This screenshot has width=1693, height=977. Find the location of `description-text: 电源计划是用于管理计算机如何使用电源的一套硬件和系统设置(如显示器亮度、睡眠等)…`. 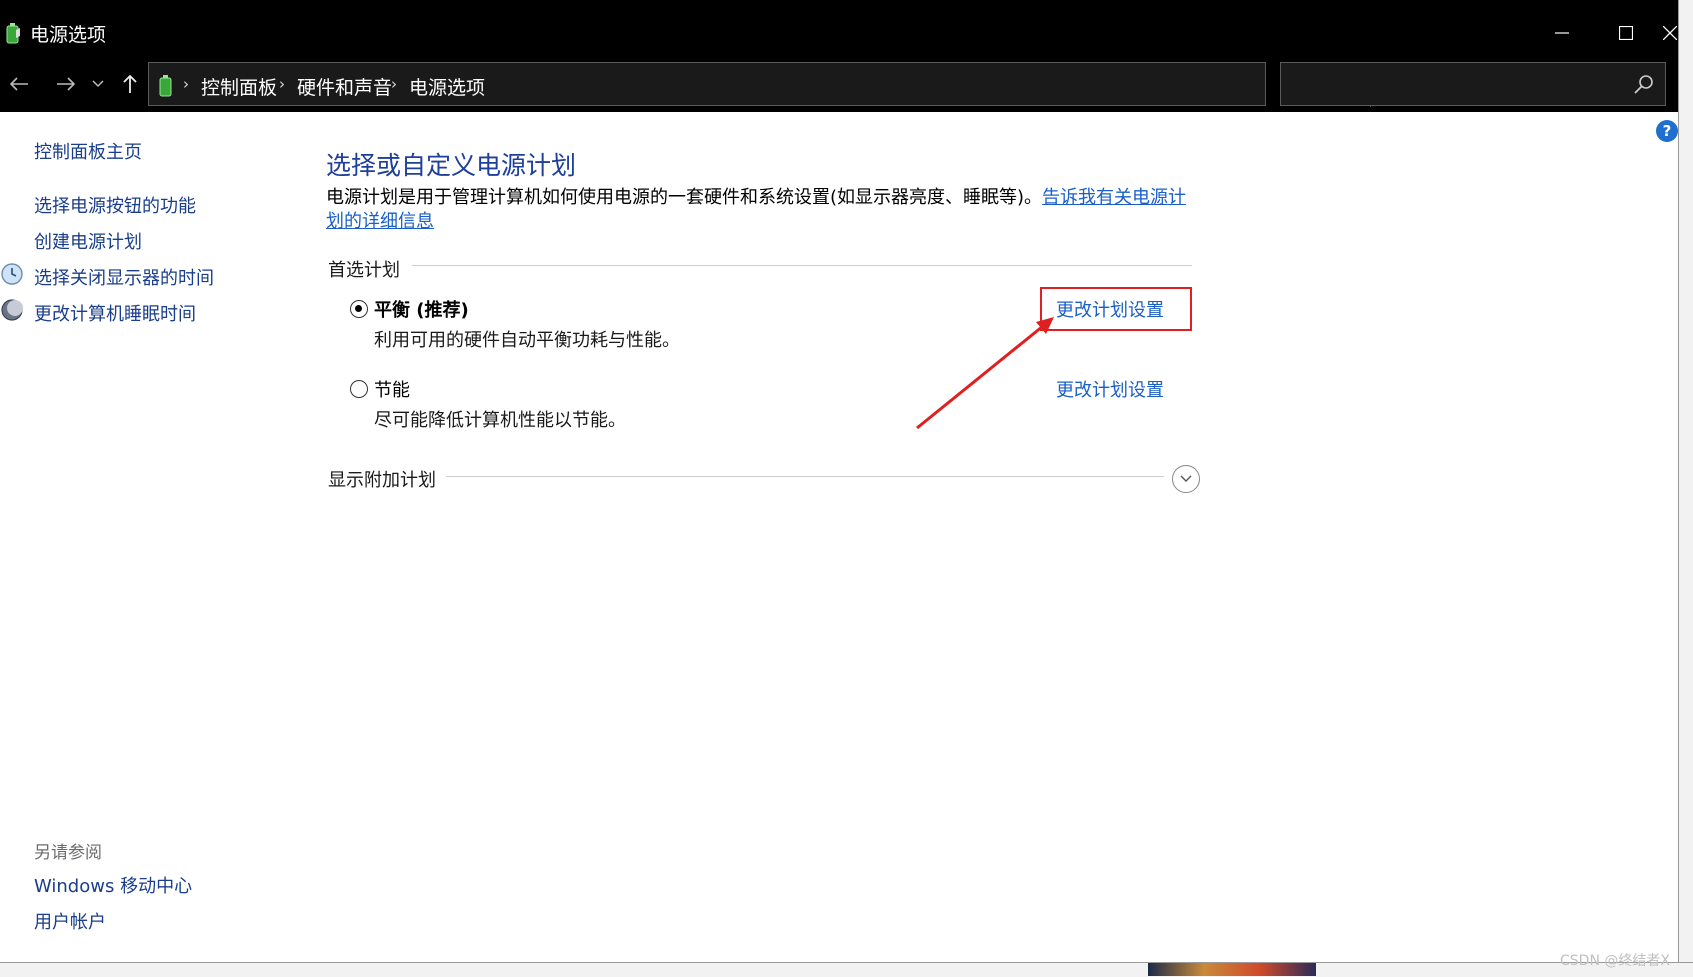

description-text: 电源计划是用于管理计算机如何使用电源的一套硬件和系统设置(如显示器亮度、睡眠等)… is located at coordinates (684, 197).